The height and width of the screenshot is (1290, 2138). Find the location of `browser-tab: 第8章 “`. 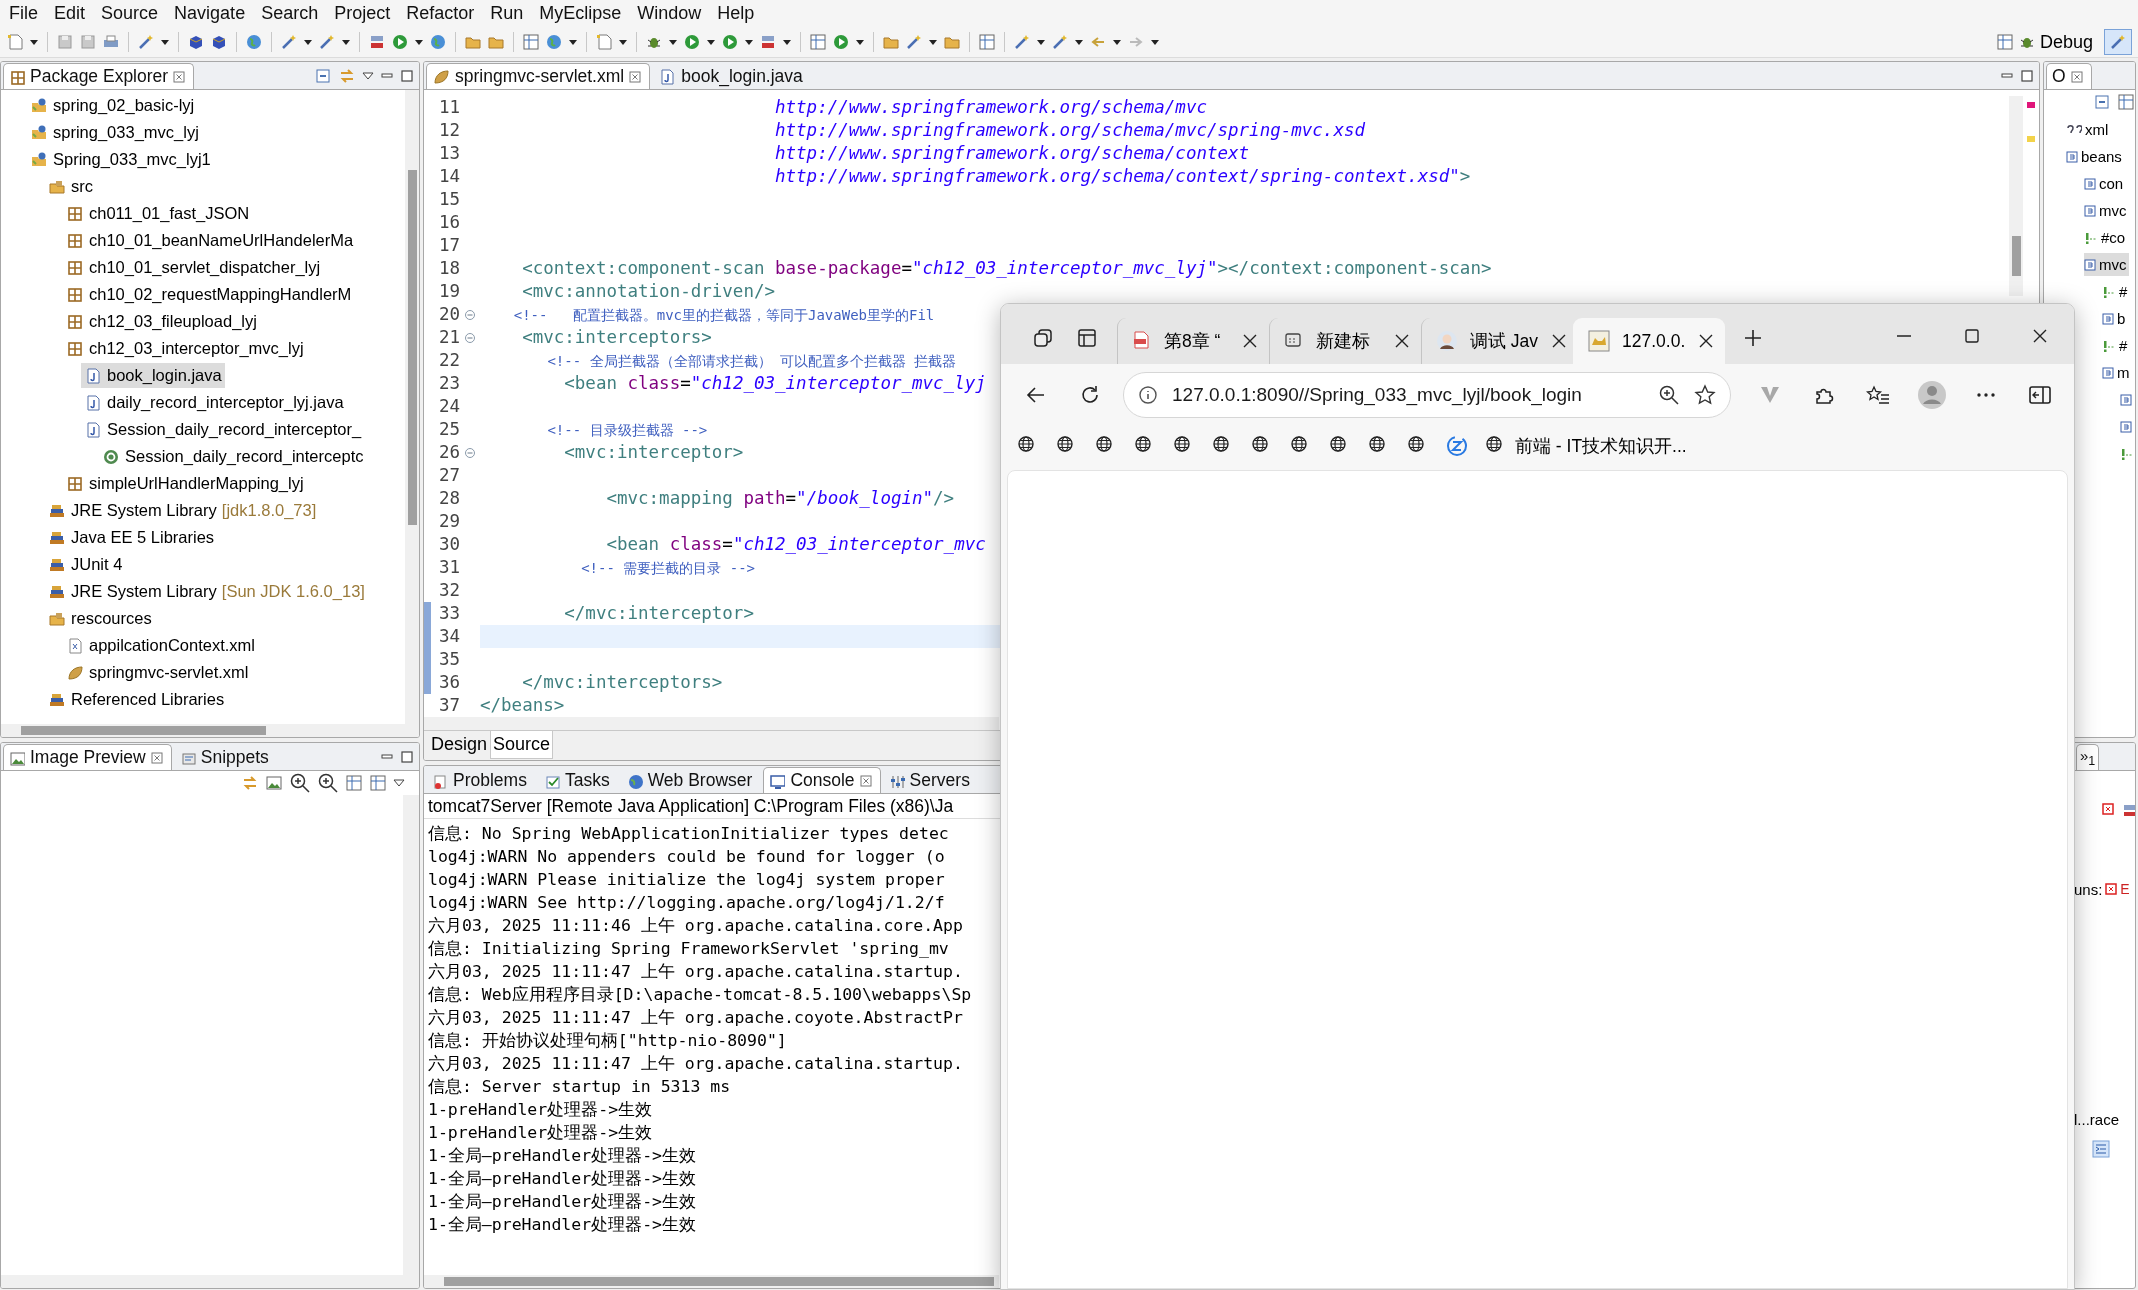

browser-tab: 第8章 “ is located at coordinates (1193, 341).